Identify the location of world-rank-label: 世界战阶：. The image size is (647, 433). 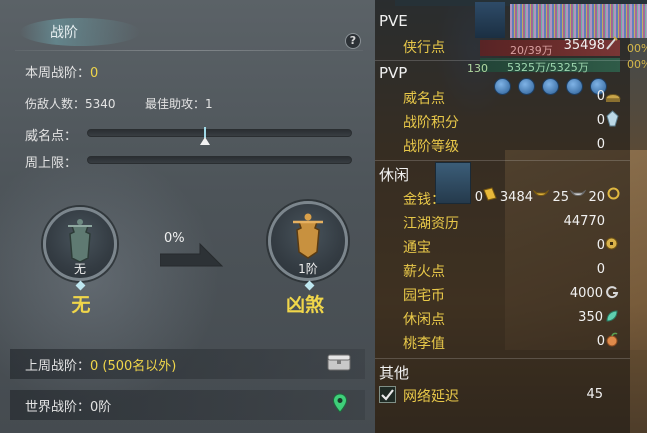
(58, 407).